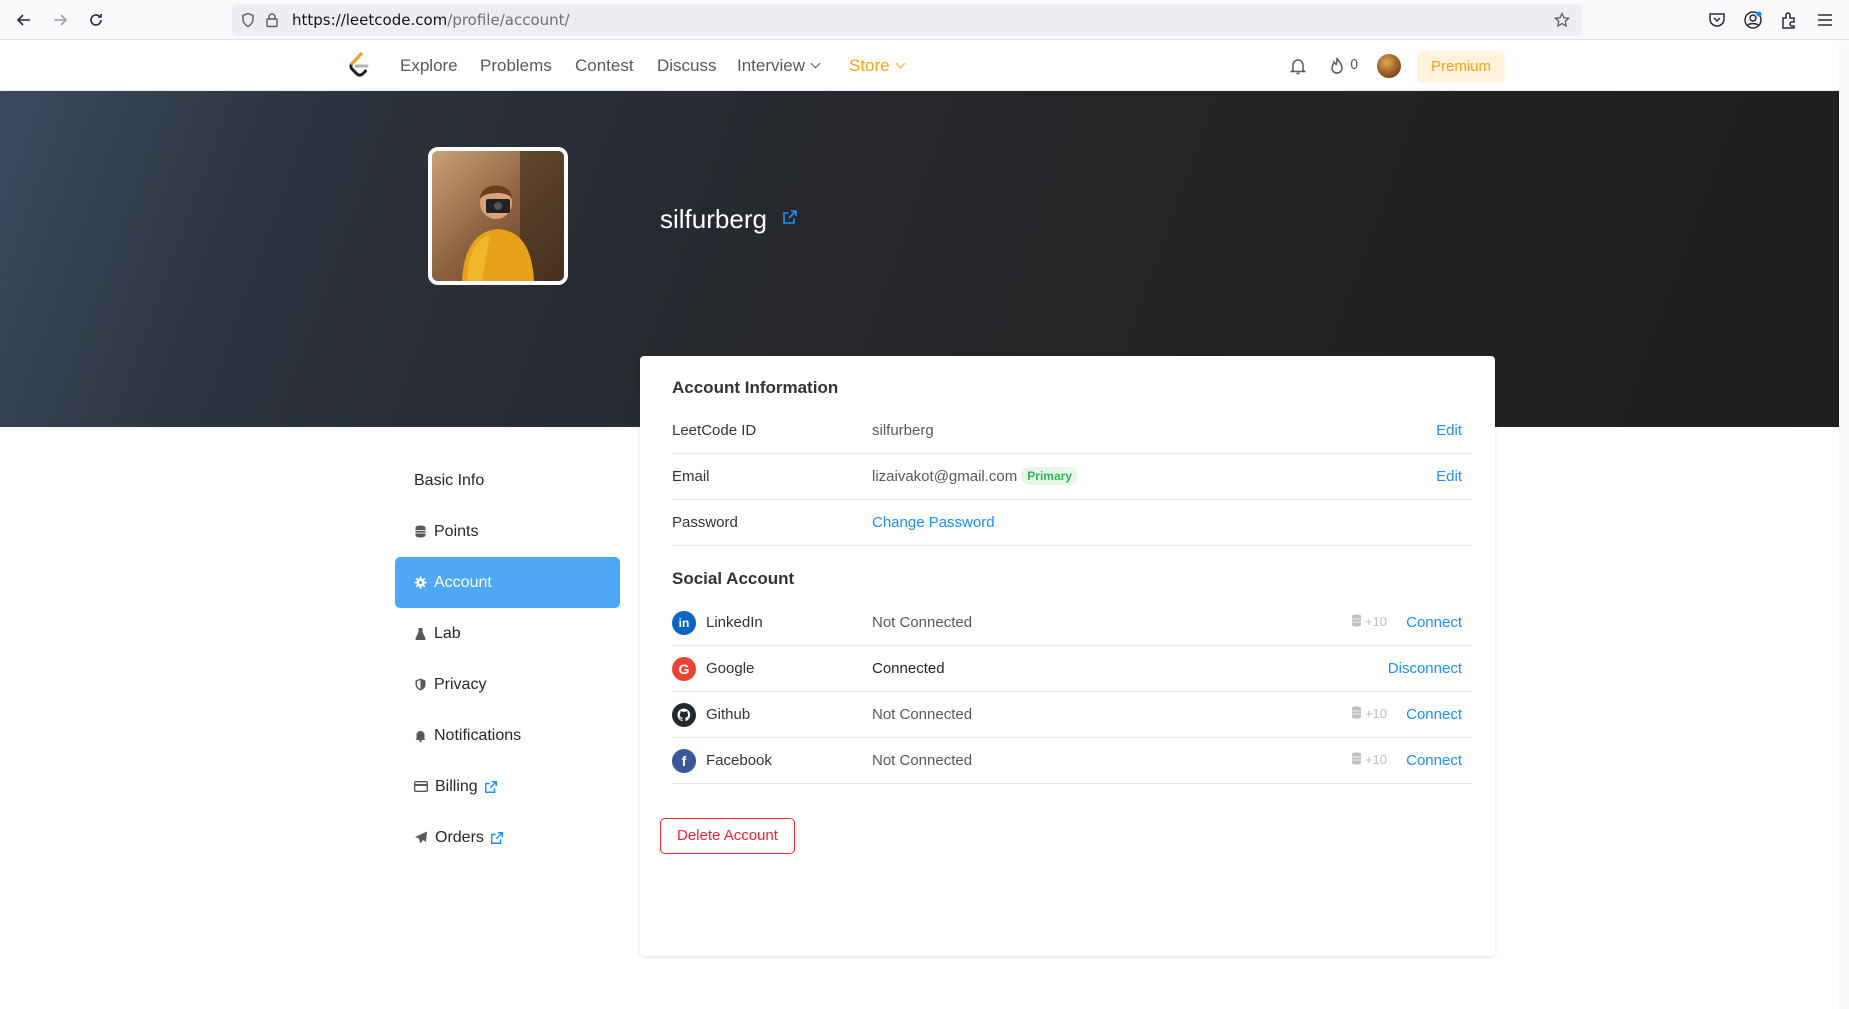  I want to click on change-password-link: Change Password, so click(933, 522).